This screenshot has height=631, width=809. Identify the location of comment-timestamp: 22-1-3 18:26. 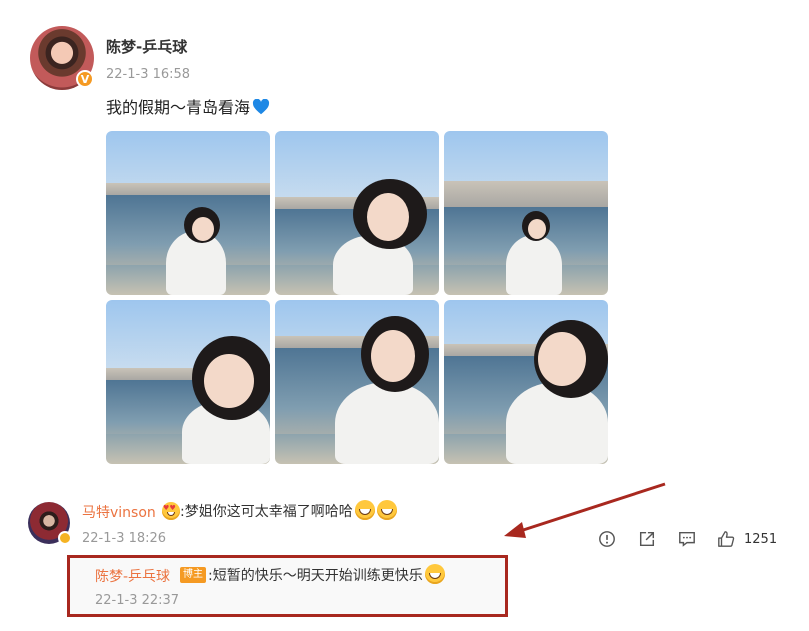
(124, 538).